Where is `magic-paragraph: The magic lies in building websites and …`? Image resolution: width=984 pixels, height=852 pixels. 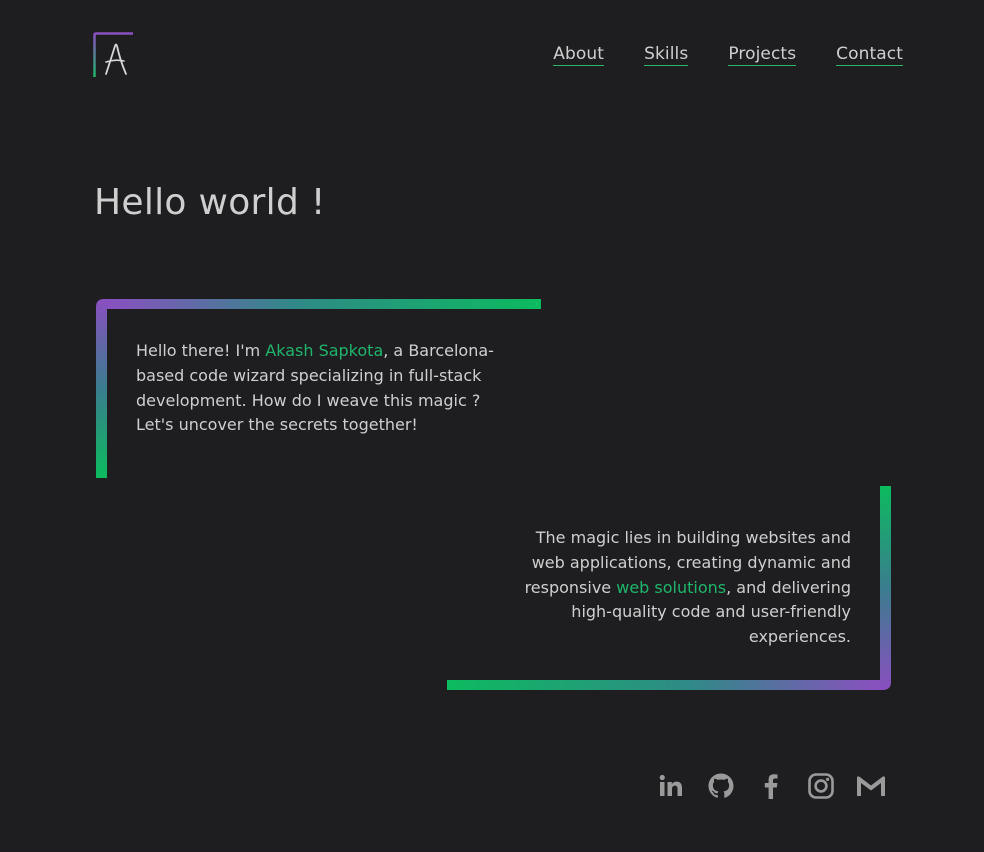
magic-paragraph: The magic lies in building websites and … is located at coordinates (678, 588).